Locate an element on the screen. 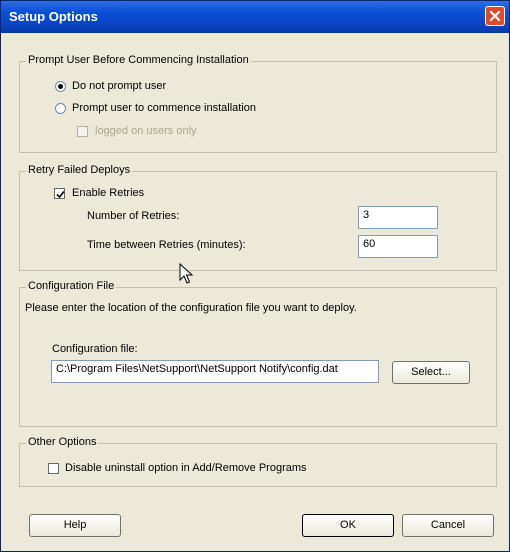  radio-prompt-user-label: Prompt user to commence installation is located at coordinates (164, 108).